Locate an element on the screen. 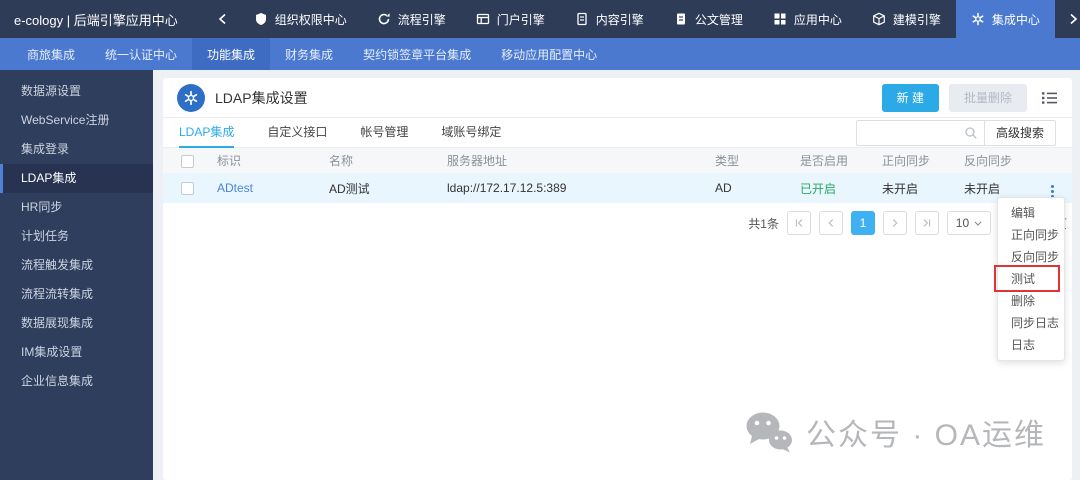  portal-icon is located at coordinates (483, 19).